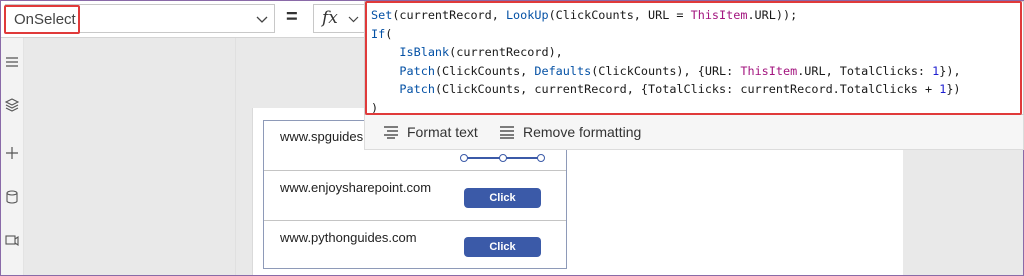  Describe the element at coordinates (339, 18) in the screenshot. I see `fx-button: fx` at that location.